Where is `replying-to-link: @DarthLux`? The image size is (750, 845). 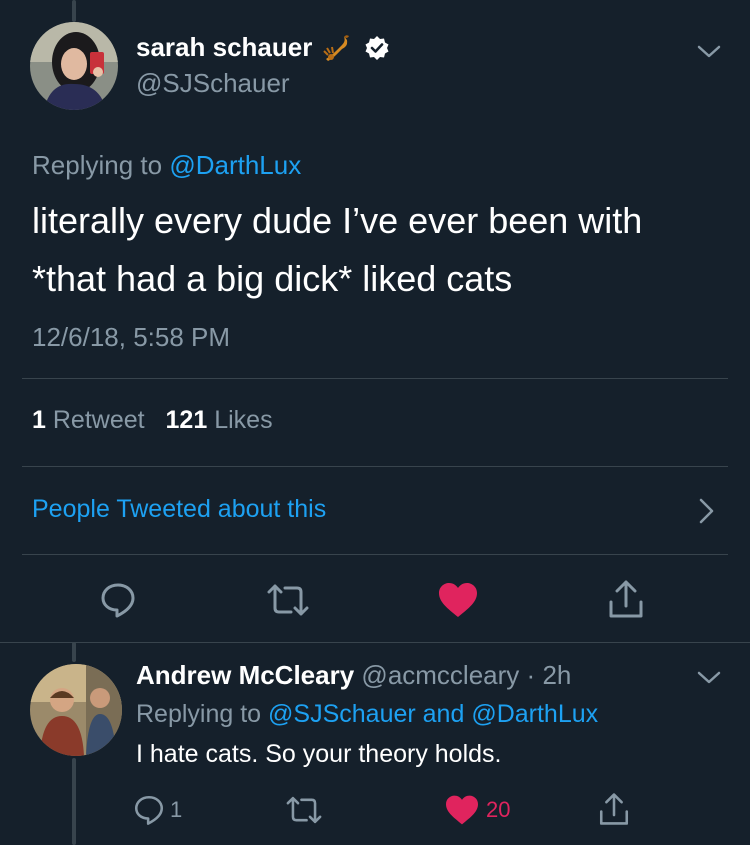 replying-to-link: @DarthLux is located at coordinates (235, 165).